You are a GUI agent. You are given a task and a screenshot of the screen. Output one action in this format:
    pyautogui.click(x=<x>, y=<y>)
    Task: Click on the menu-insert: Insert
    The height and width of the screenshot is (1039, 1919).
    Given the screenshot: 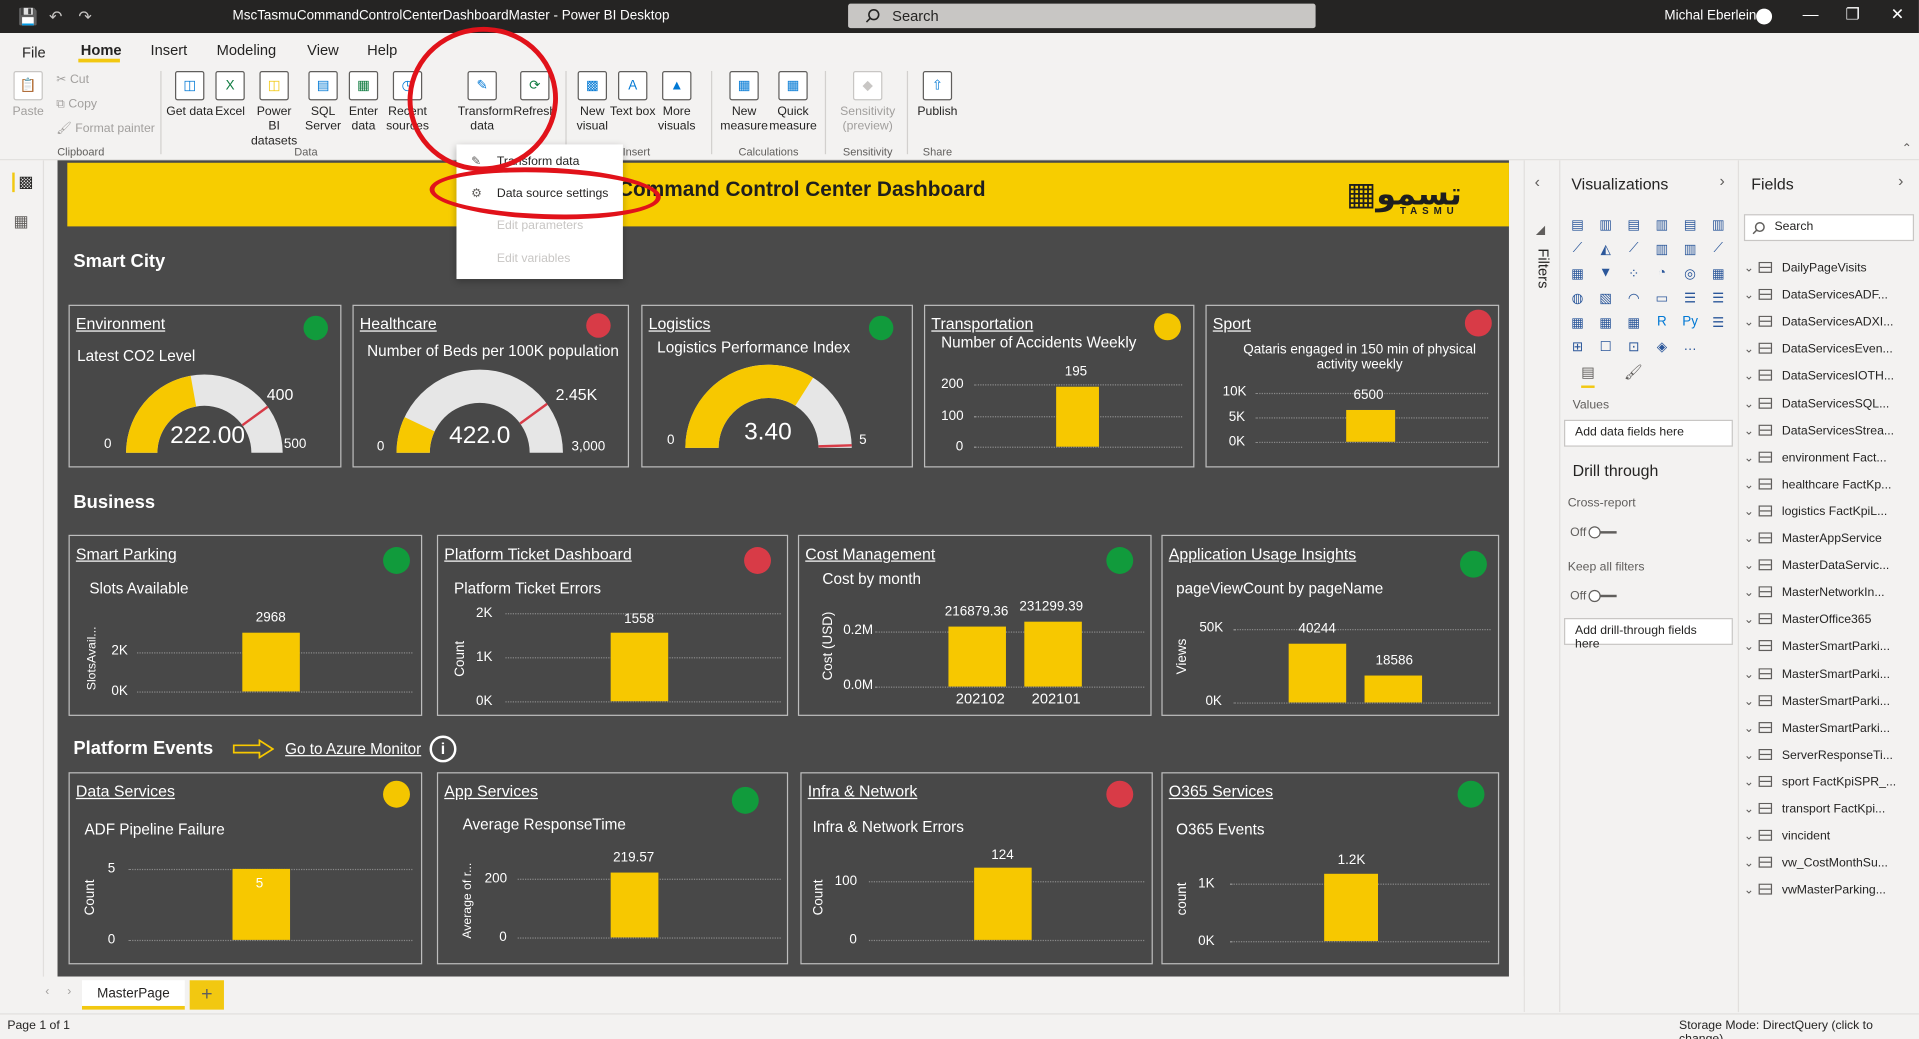 What is the action you would take?
    pyautogui.click(x=169, y=50)
    